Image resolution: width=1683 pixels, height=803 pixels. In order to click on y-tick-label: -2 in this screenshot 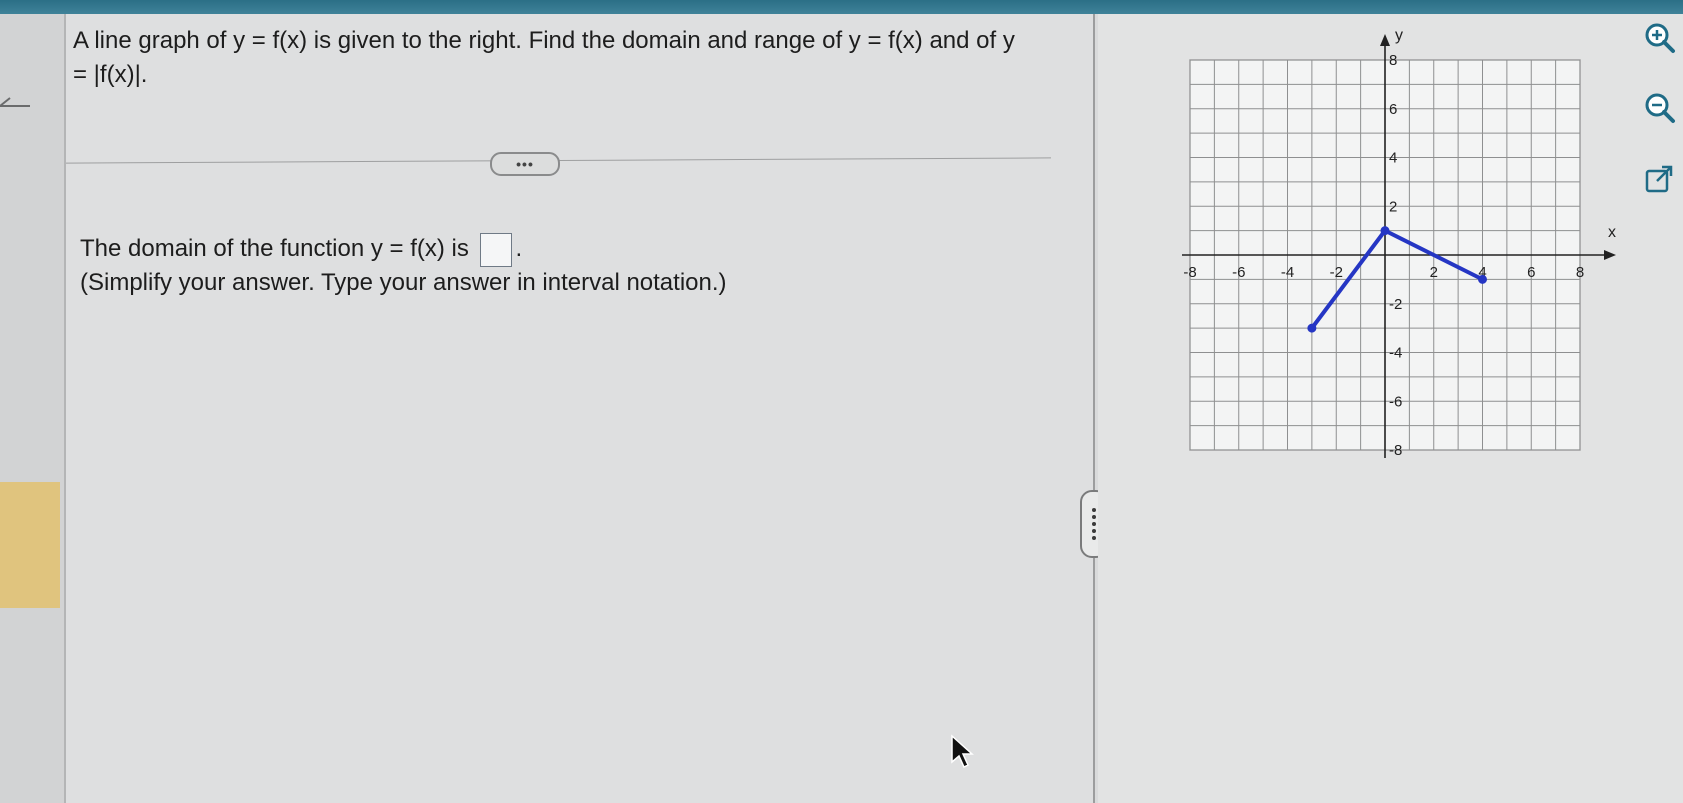, I will do `click(1395, 304)`.